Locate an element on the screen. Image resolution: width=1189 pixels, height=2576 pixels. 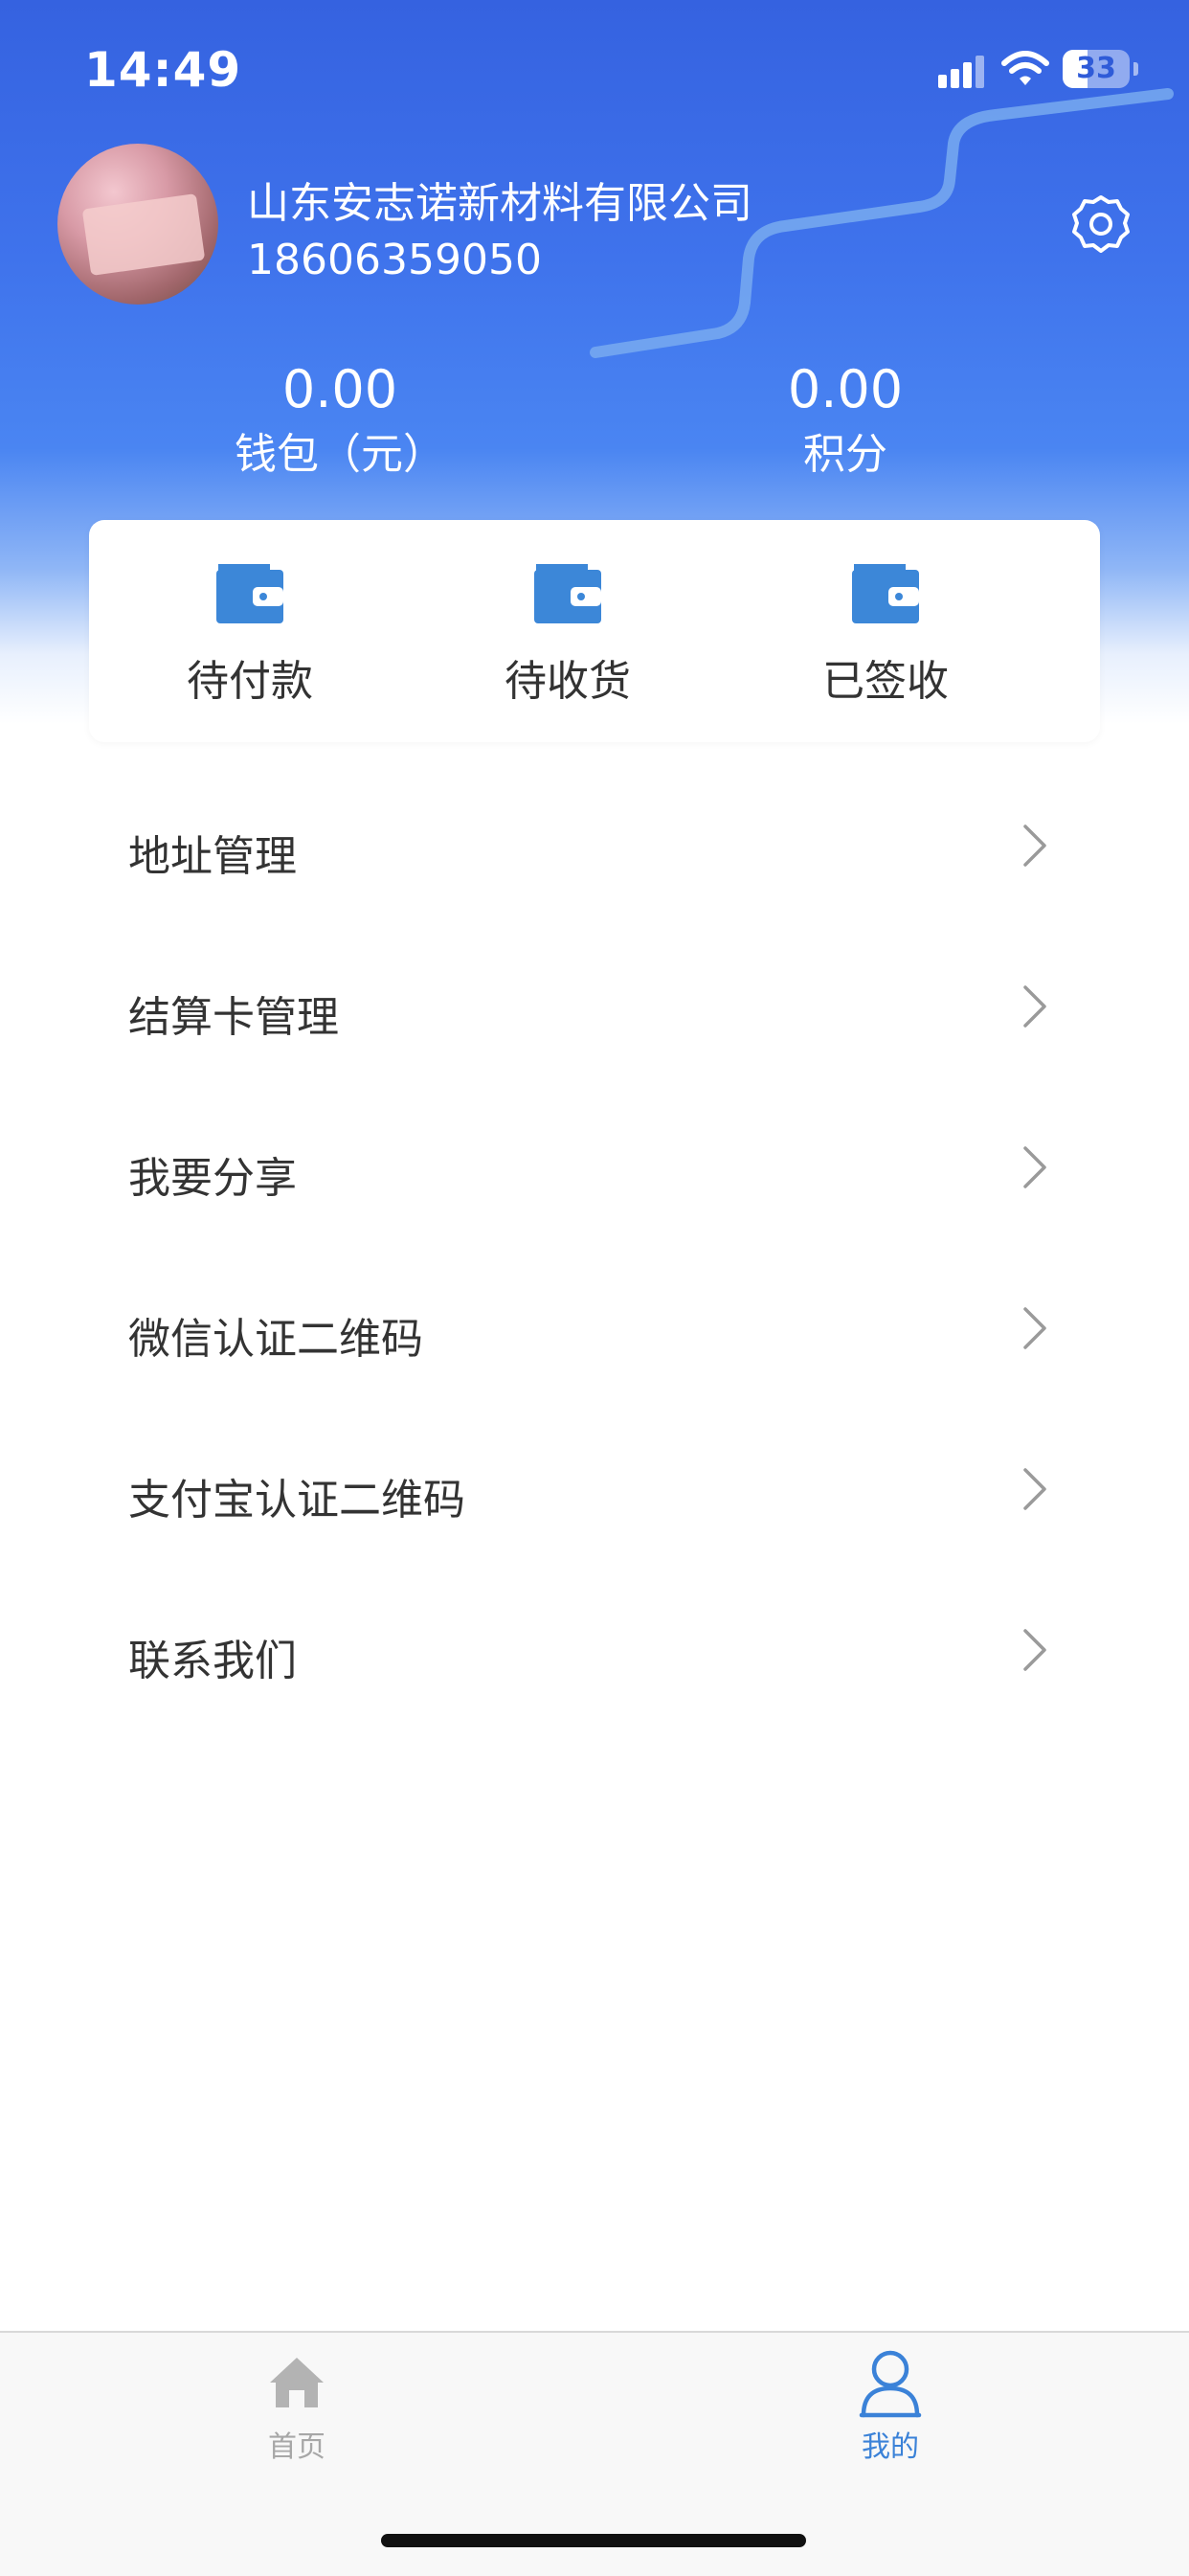
status-time: 14:49 is located at coordinates (163, 70).